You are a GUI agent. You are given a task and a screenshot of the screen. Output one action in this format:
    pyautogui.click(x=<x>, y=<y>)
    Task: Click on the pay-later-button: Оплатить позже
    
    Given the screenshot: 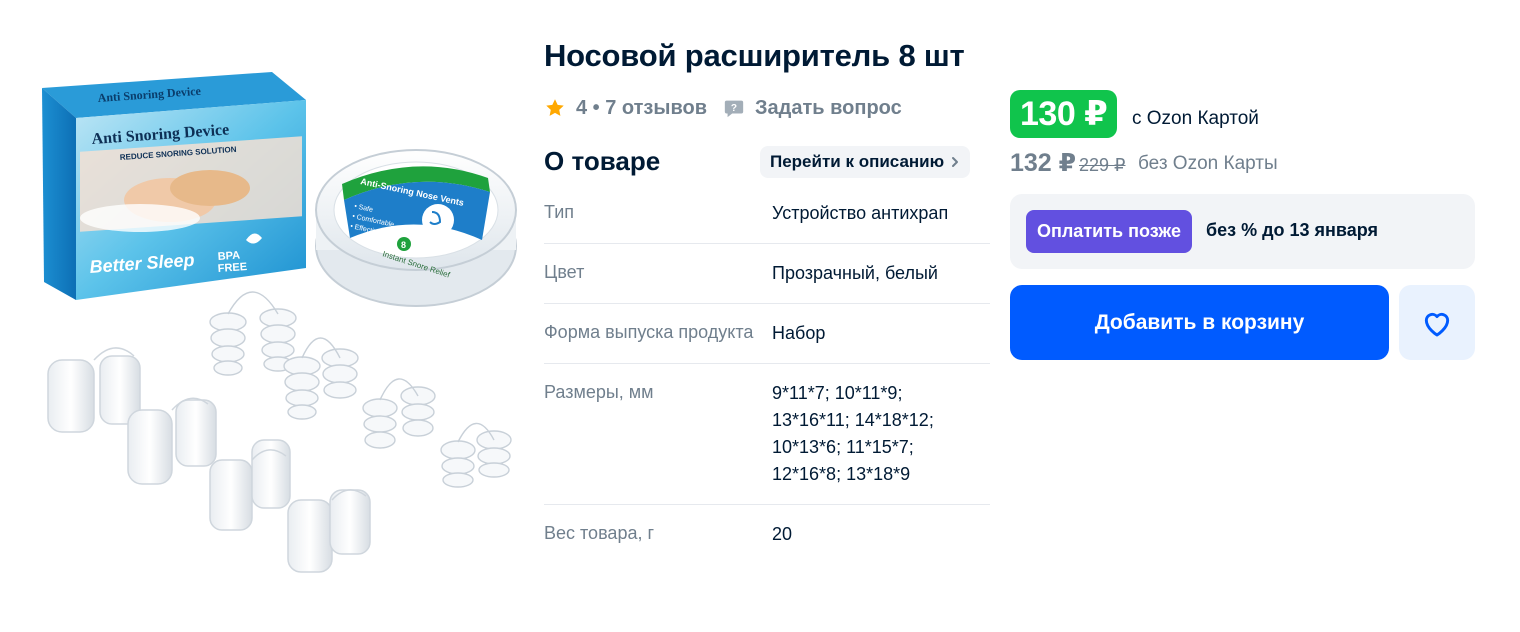 What is the action you would take?
    pyautogui.click(x=1109, y=231)
    